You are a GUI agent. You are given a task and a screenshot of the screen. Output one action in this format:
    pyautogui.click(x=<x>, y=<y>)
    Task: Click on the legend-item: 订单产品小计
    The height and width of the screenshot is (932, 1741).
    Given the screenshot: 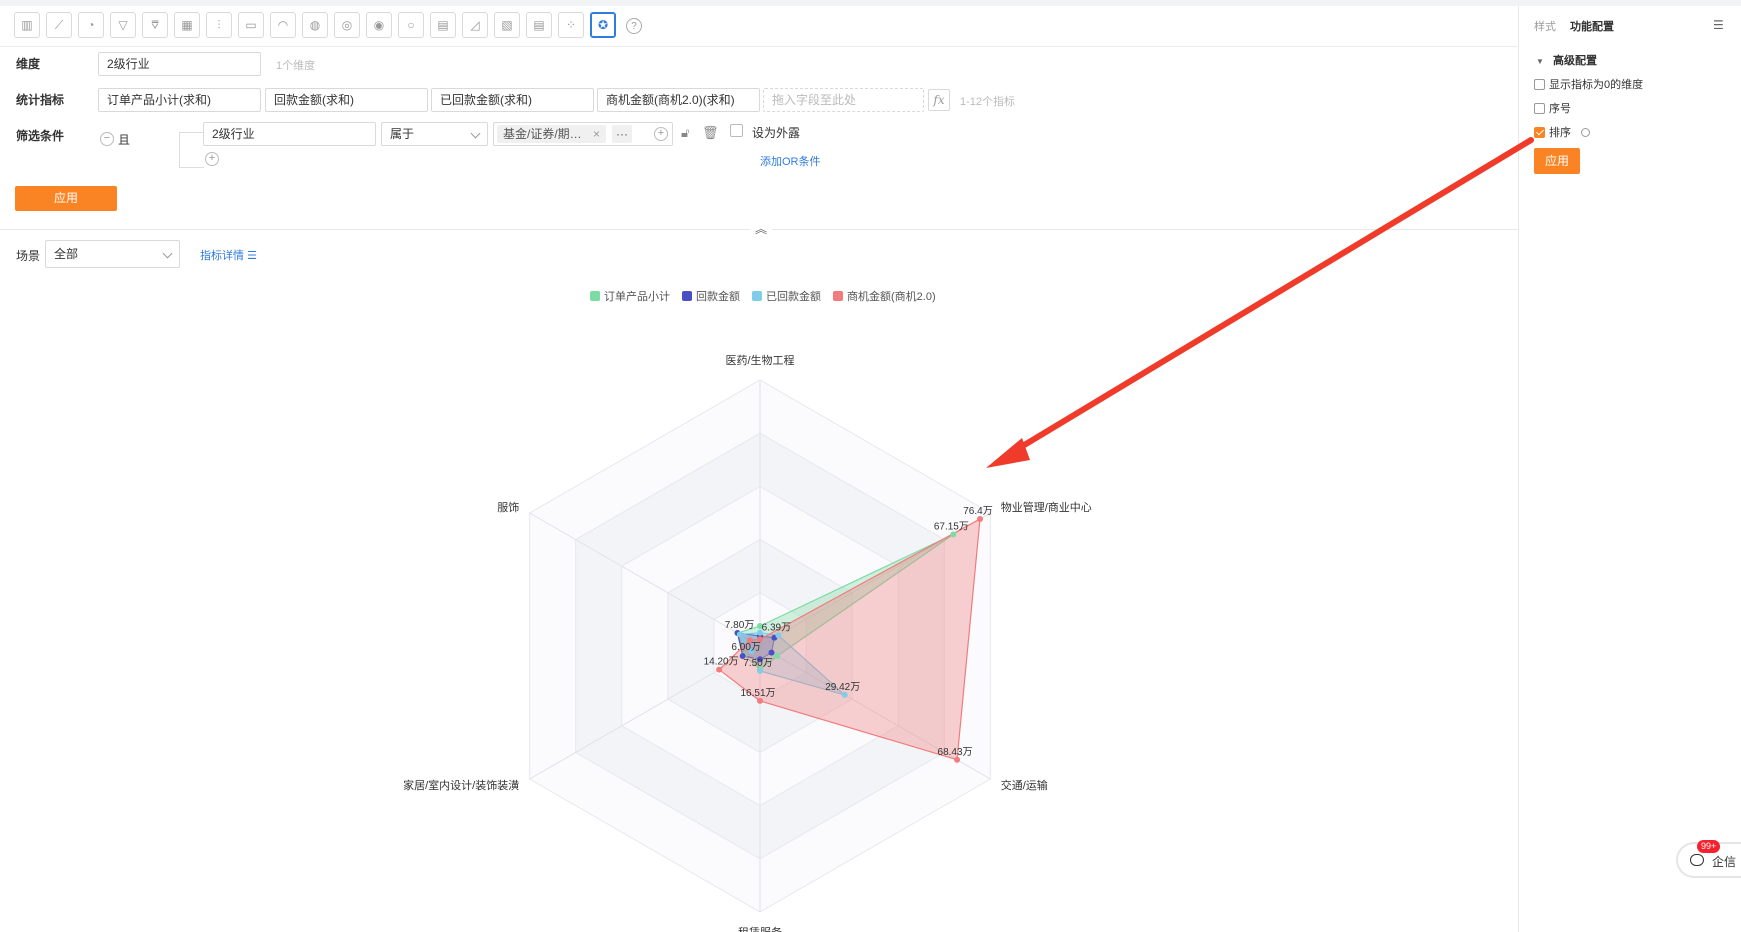 What is the action you would take?
    pyautogui.click(x=630, y=296)
    